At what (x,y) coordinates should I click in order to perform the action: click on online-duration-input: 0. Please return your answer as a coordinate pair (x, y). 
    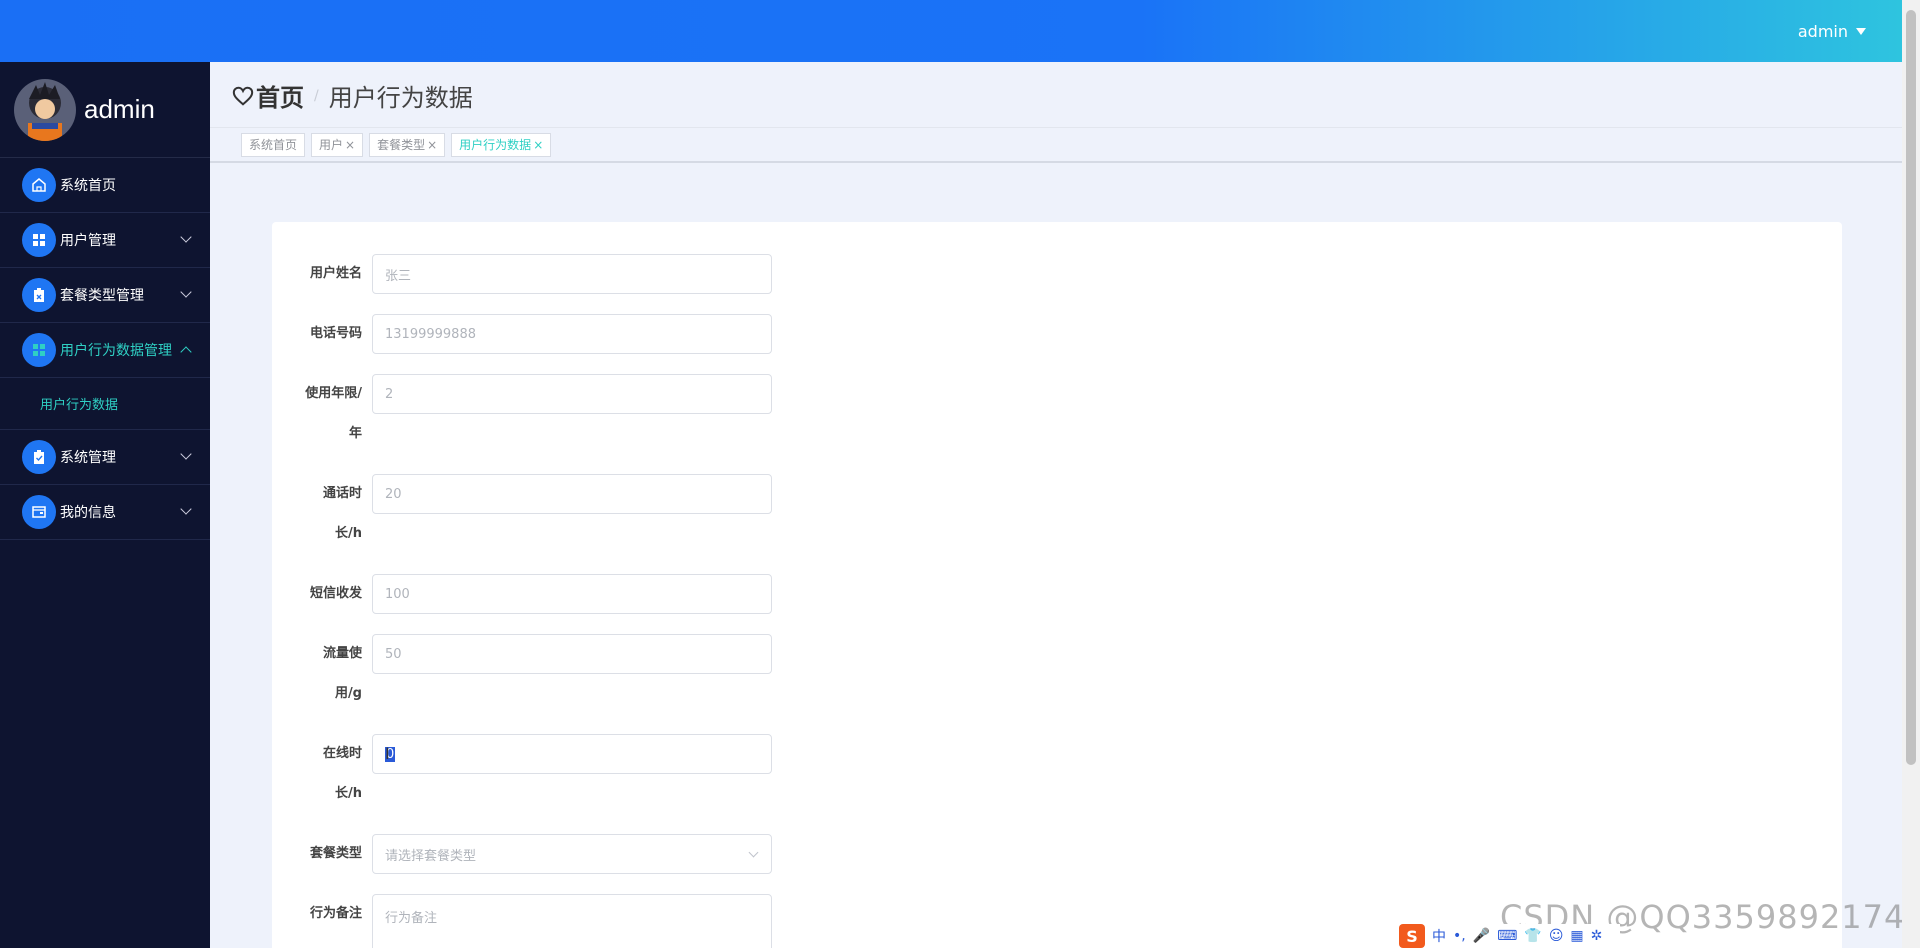
    Looking at the image, I should click on (572, 754).